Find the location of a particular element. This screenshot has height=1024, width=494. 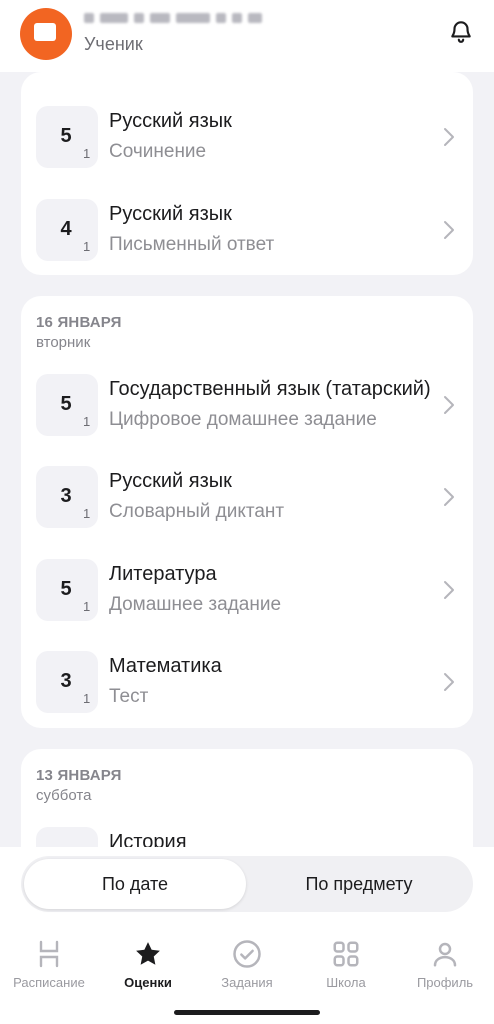

work-type: Цифровое домашнее задание is located at coordinates (243, 419).